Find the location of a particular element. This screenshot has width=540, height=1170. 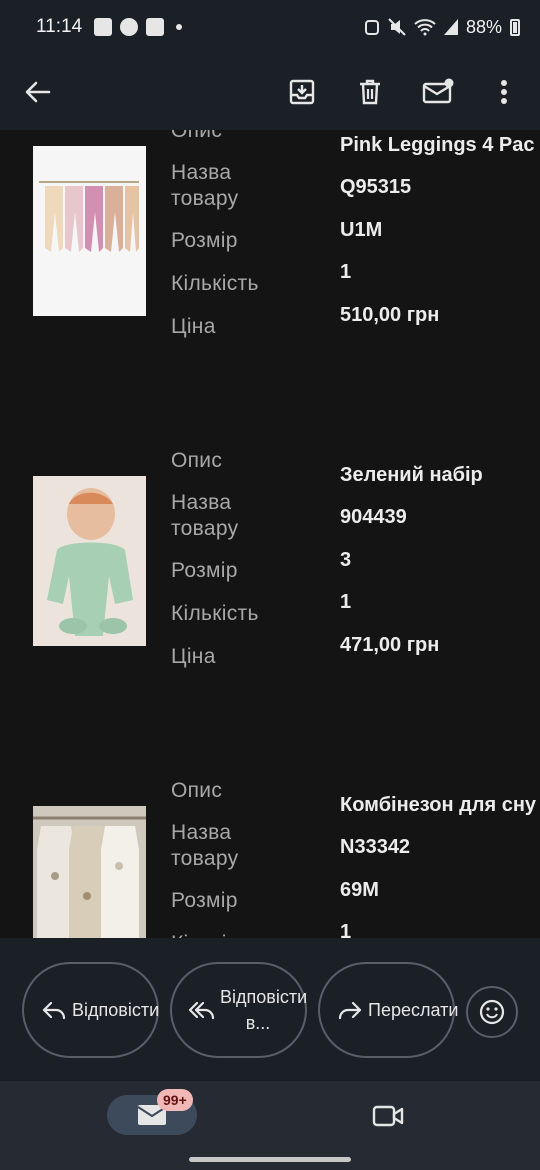

app-bar is located at coordinates (270, 92).